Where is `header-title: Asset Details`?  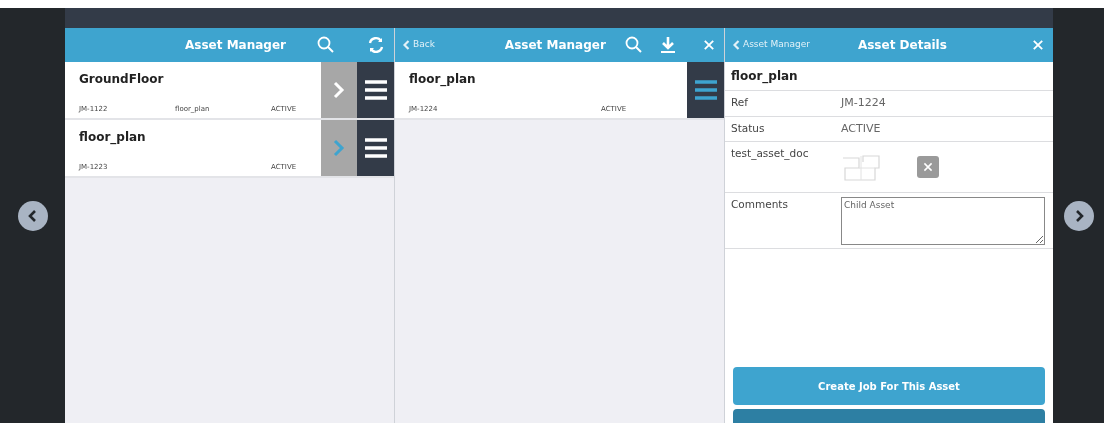
header-title: Asset Details is located at coordinates (902, 45).